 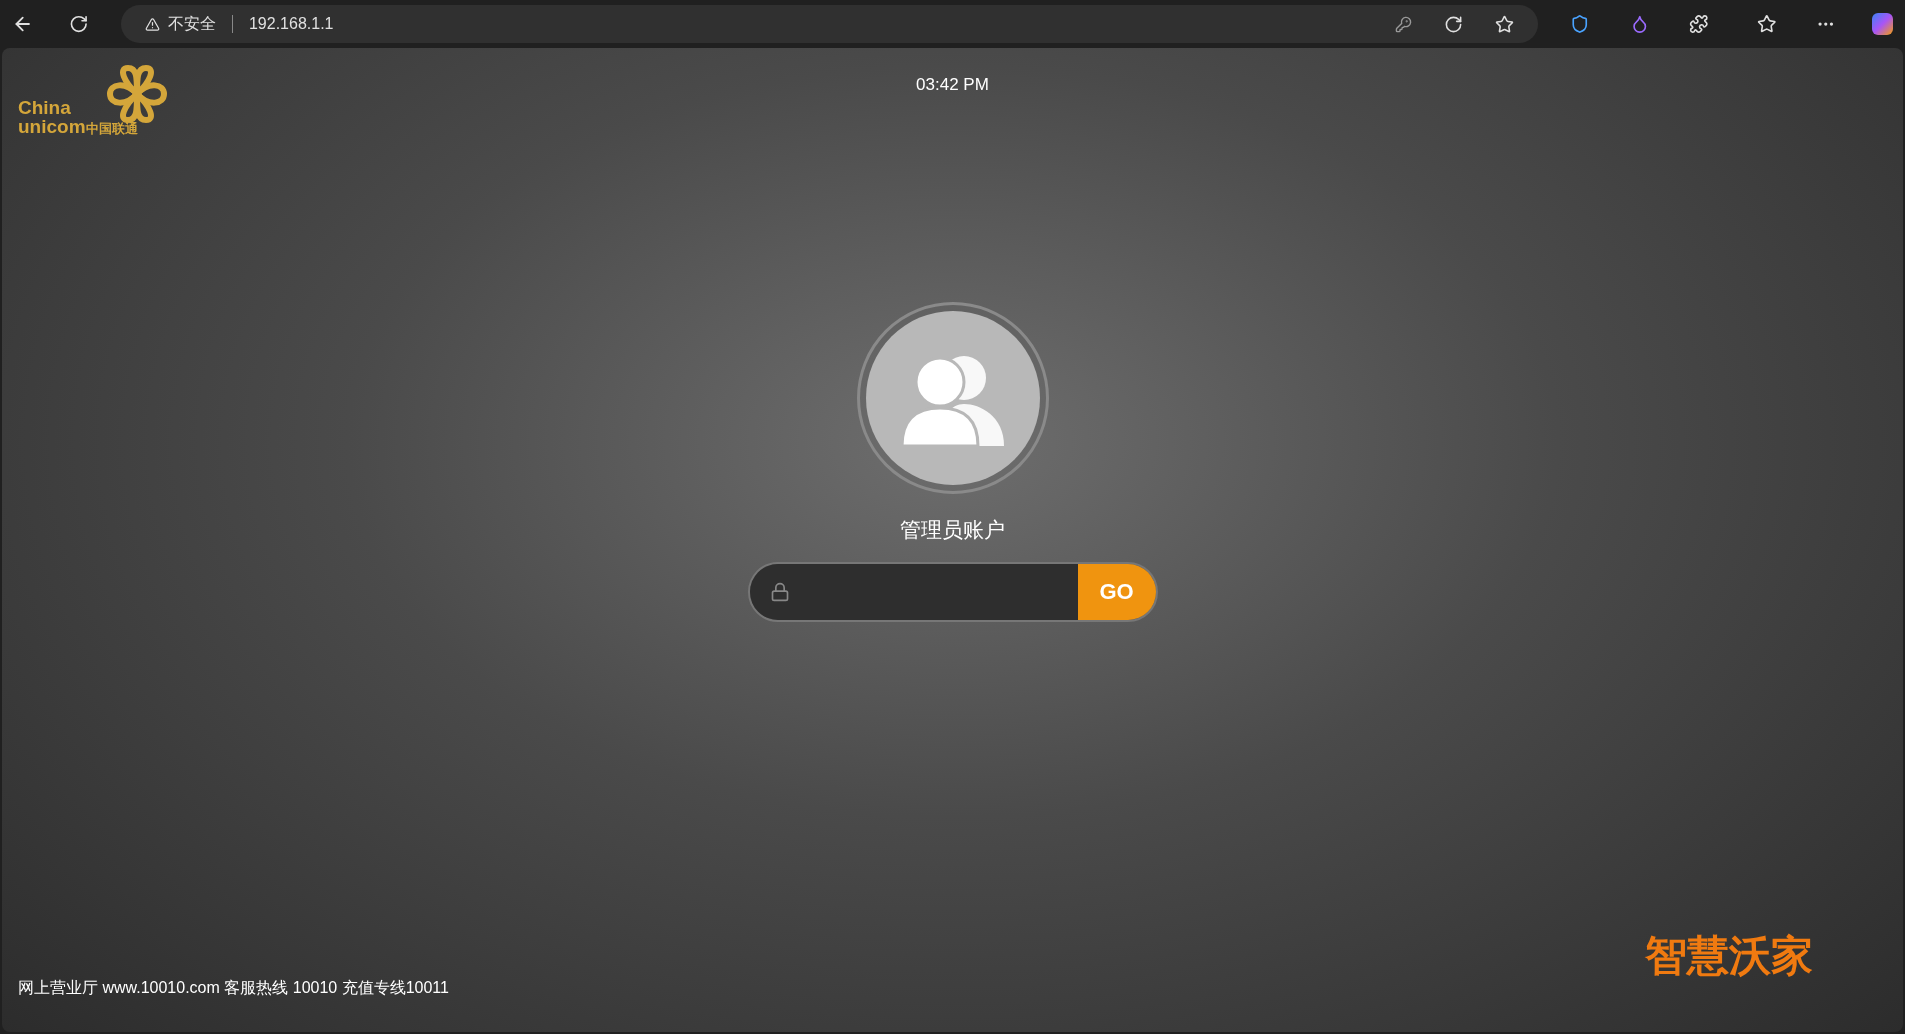 What do you see at coordinates (291, 24) in the screenshot?
I see `url-text: 192.168.1.1` at bounding box center [291, 24].